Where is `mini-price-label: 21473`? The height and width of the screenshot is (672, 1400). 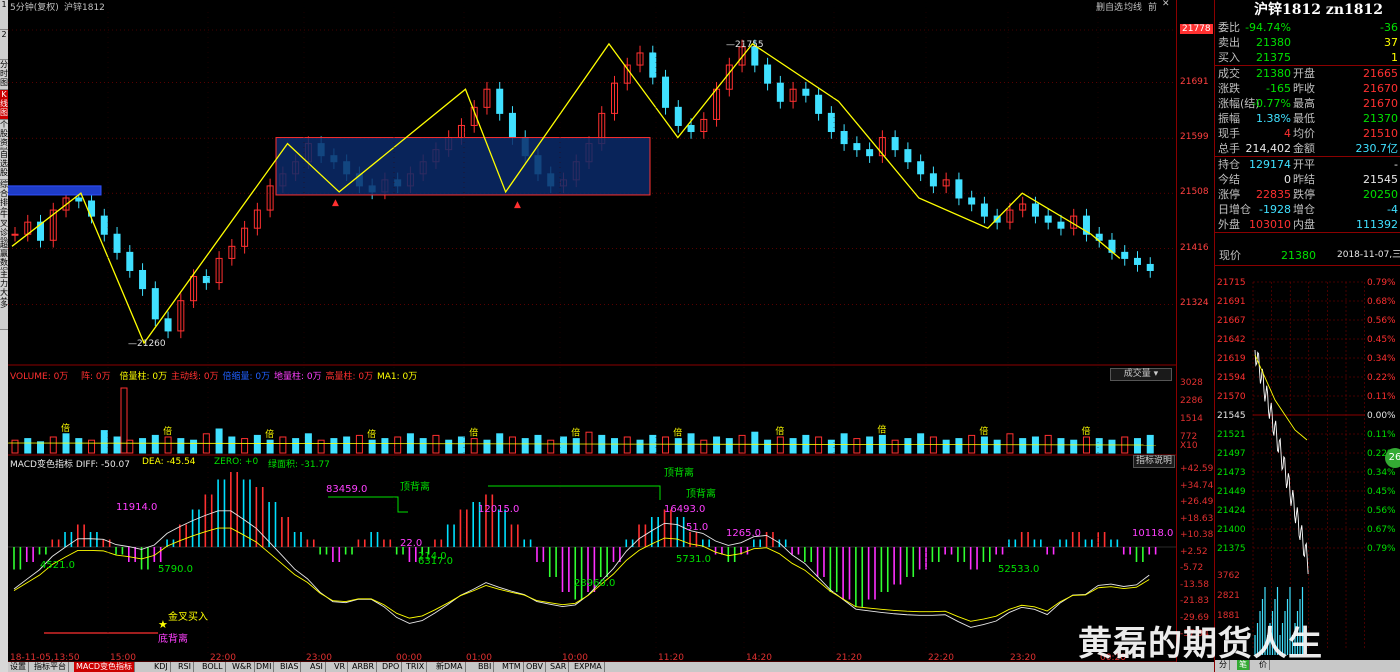 mini-price-label: 21473 is located at coordinates (1231, 473).